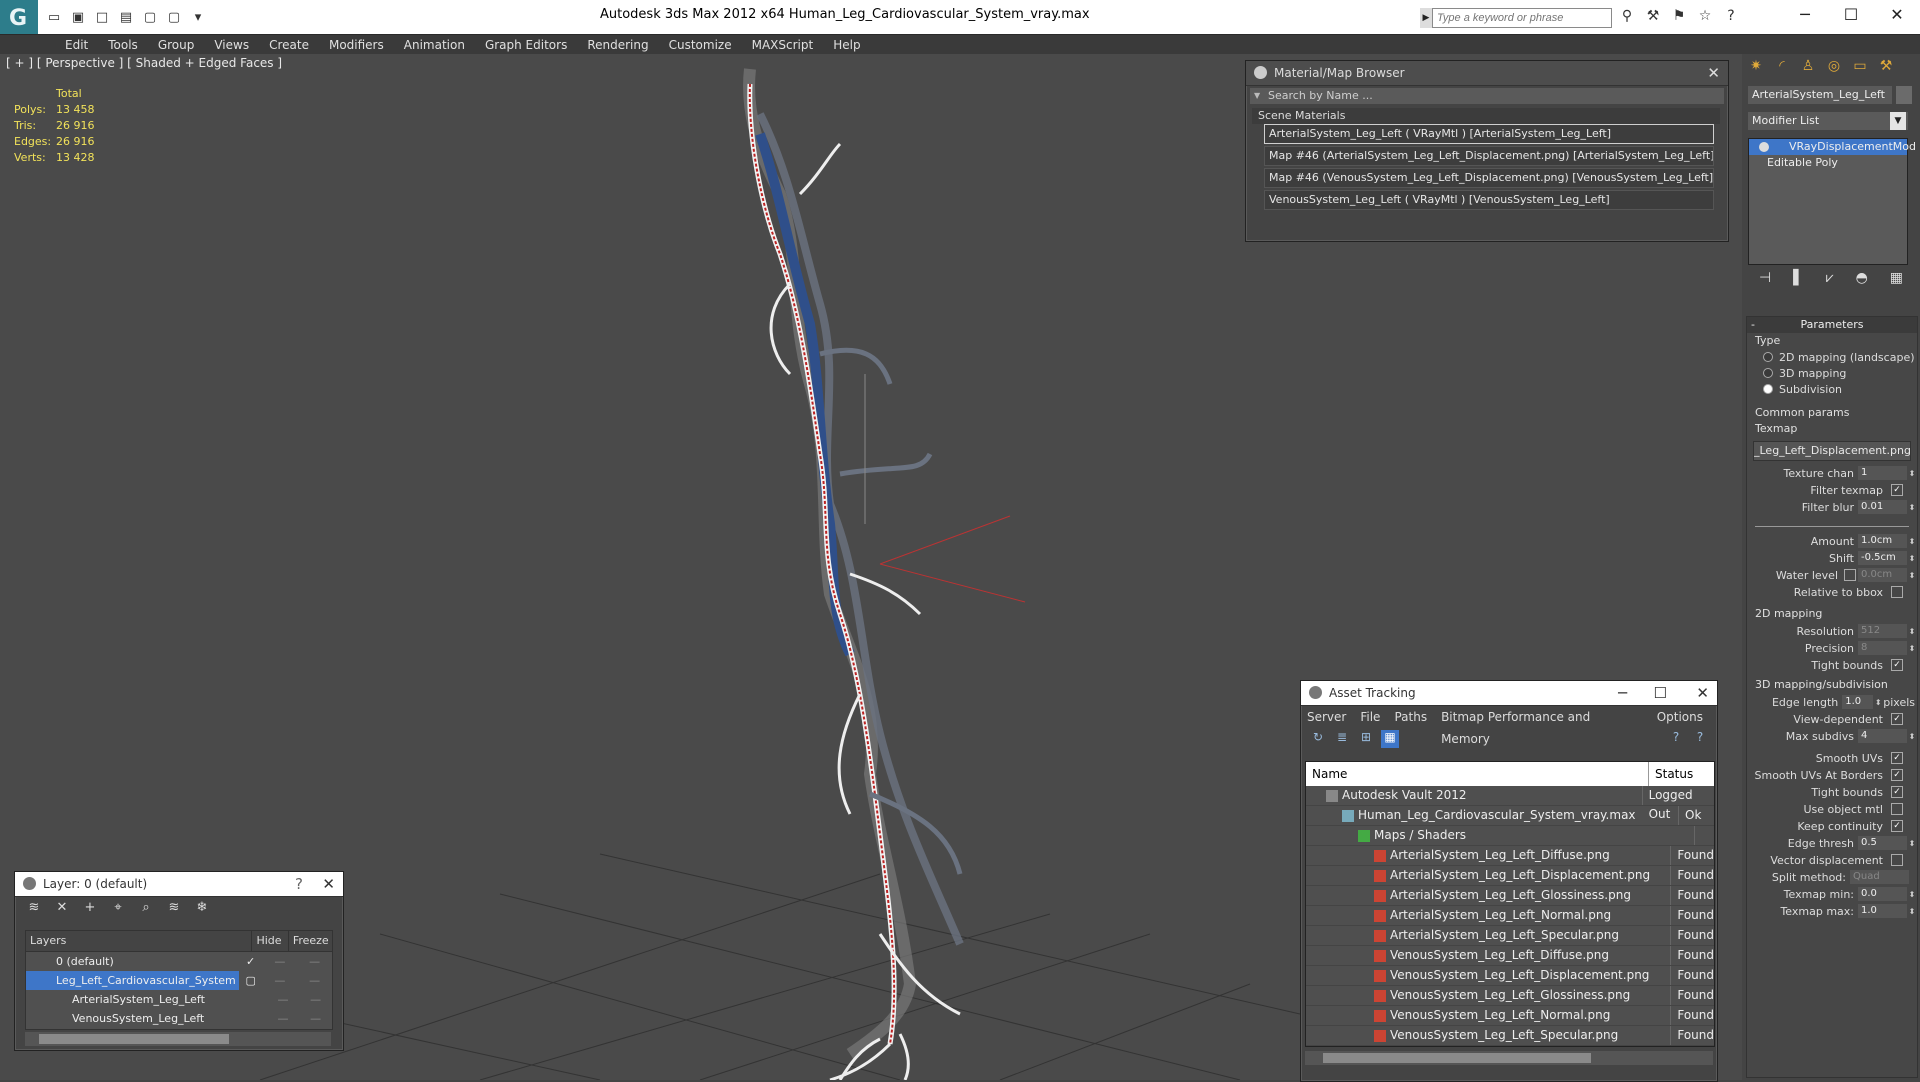 The image size is (1920, 1082). I want to click on menu-rendering: Rendering, so click(617, 45).